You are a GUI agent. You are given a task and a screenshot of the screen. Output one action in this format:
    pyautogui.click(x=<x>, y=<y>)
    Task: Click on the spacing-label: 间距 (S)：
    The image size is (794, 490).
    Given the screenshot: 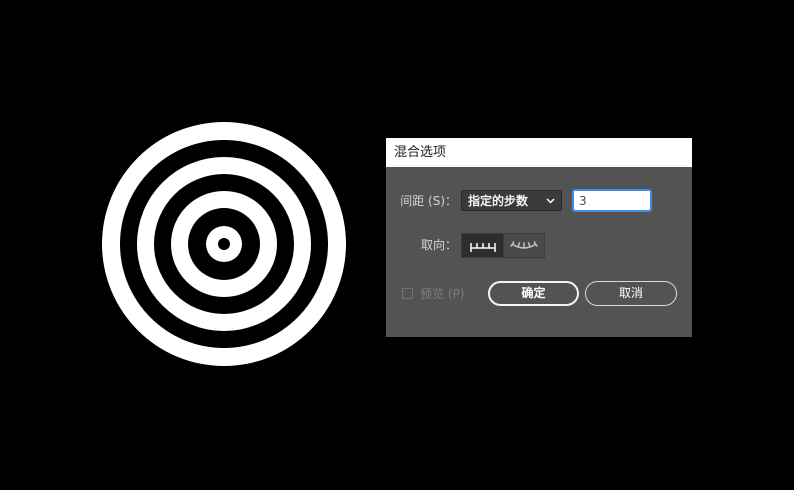 What is the action you would take?
    pyautogui.click(x=428, y=201)
    